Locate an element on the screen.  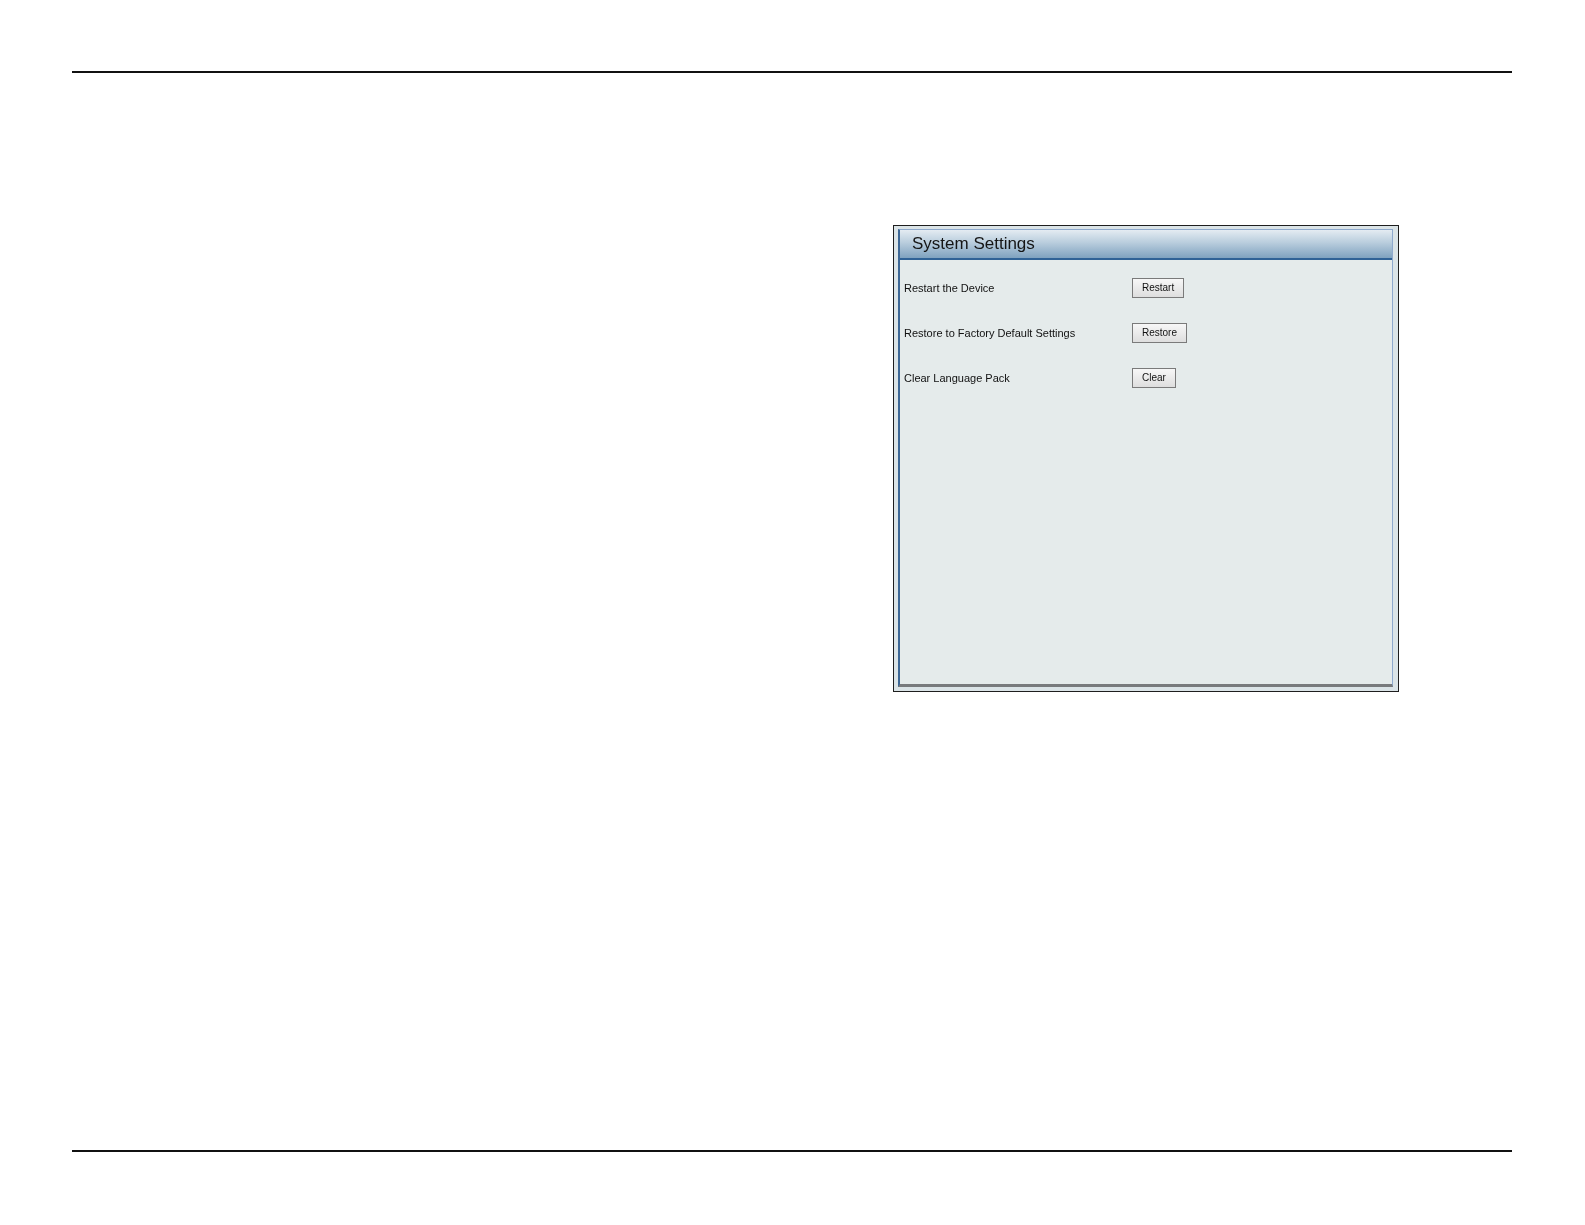
action-button: Restart is located at coordinates (1158, 287).